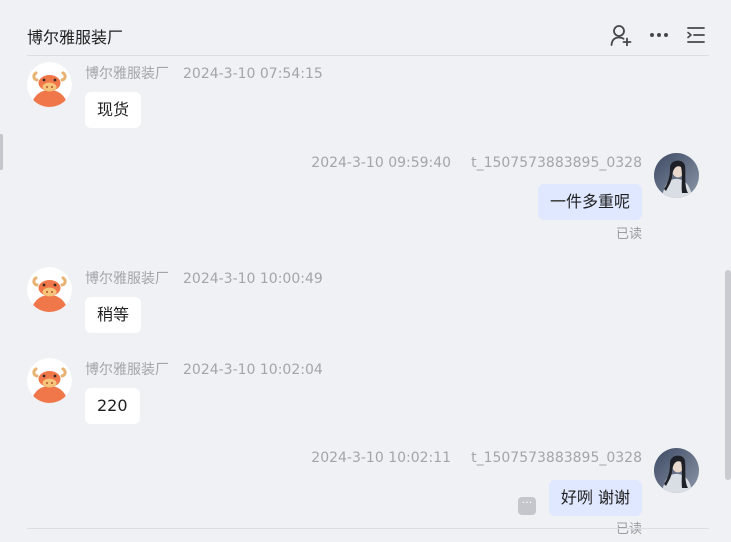 This screenshot has width=731, height=542. Describe the element at coordinates (589, 202) in the screenshot. I see `message-bubble: 一件多重呢` at that location.